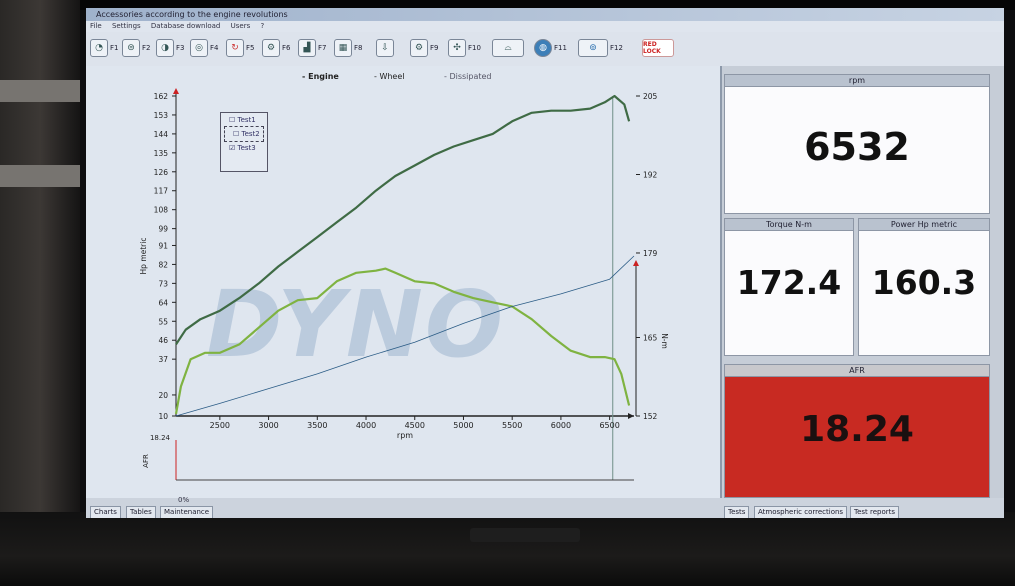  I want to click on toolbar-button-f6: ⚙ F6, so click(276, 48).